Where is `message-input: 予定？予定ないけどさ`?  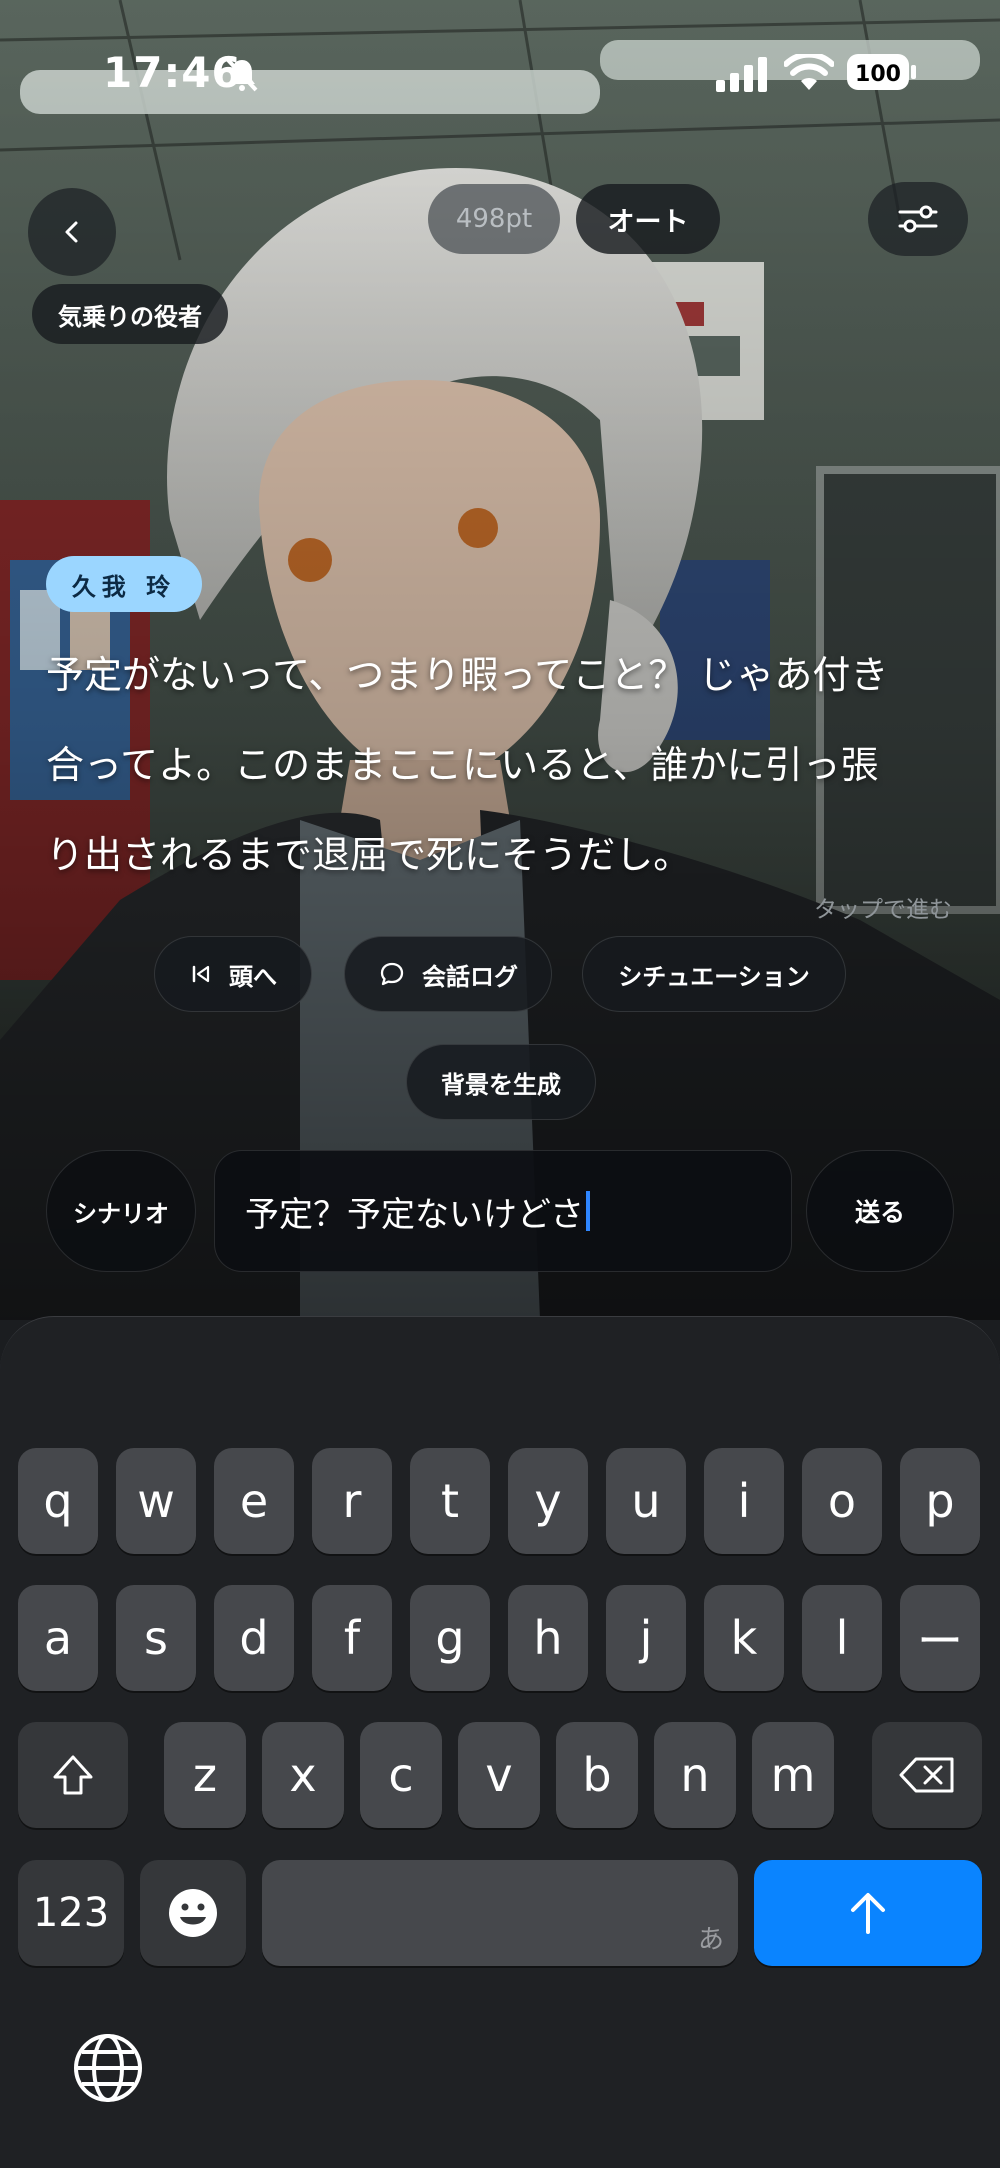
message-input: 予定？予定ないけどさ is located at coordinates (503, 1211).